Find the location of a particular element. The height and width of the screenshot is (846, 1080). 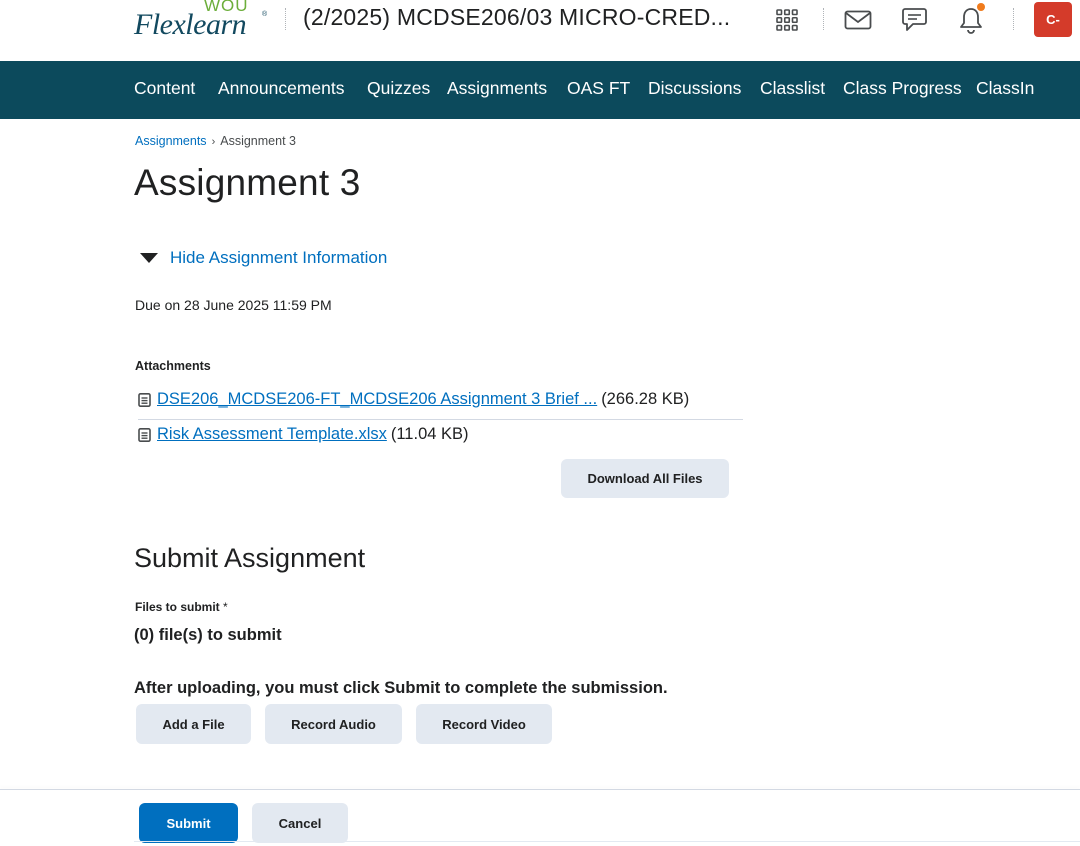

footer-bottom-divider is located at coordinates (607, 841).